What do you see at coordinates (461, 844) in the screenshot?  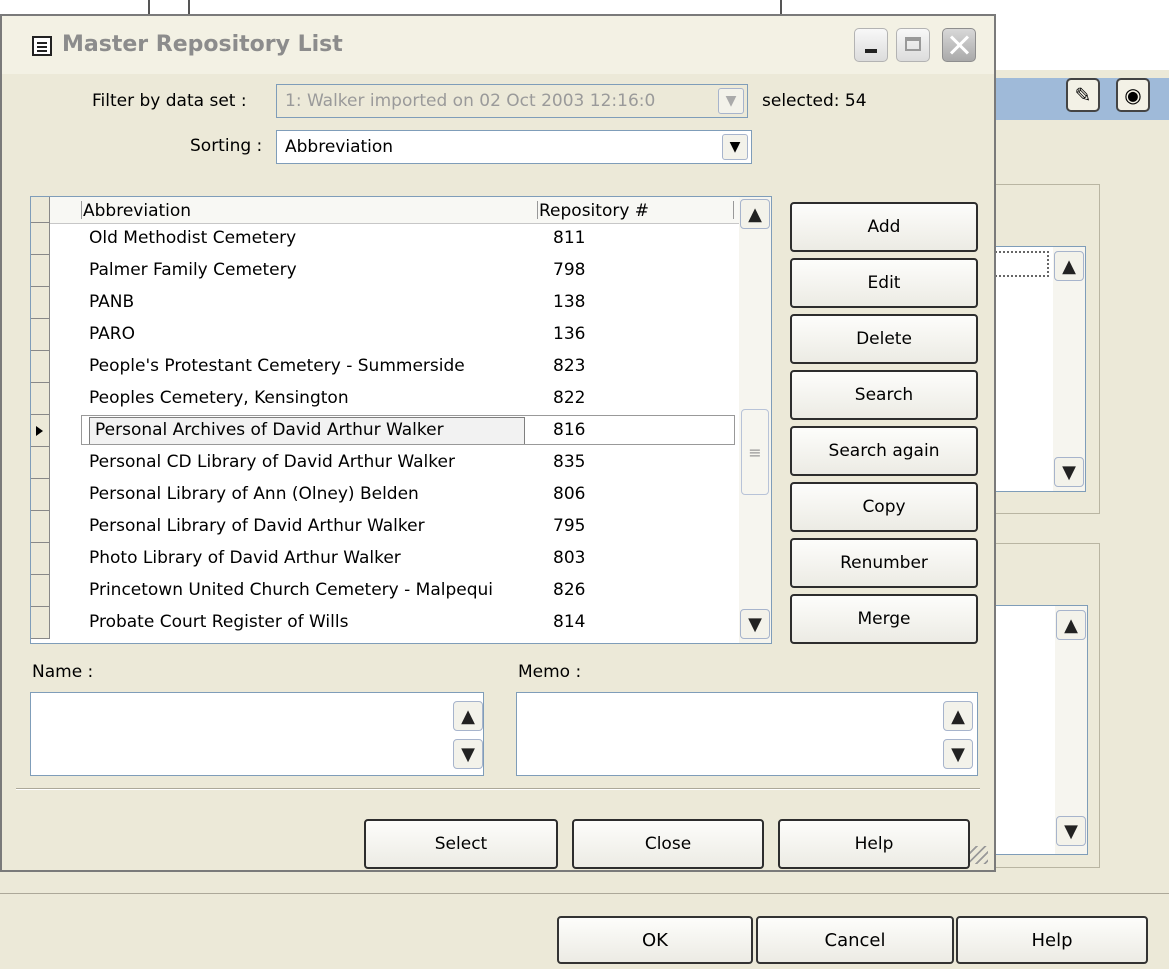 I see `select-button: Select` at bounding box center [461, 844].